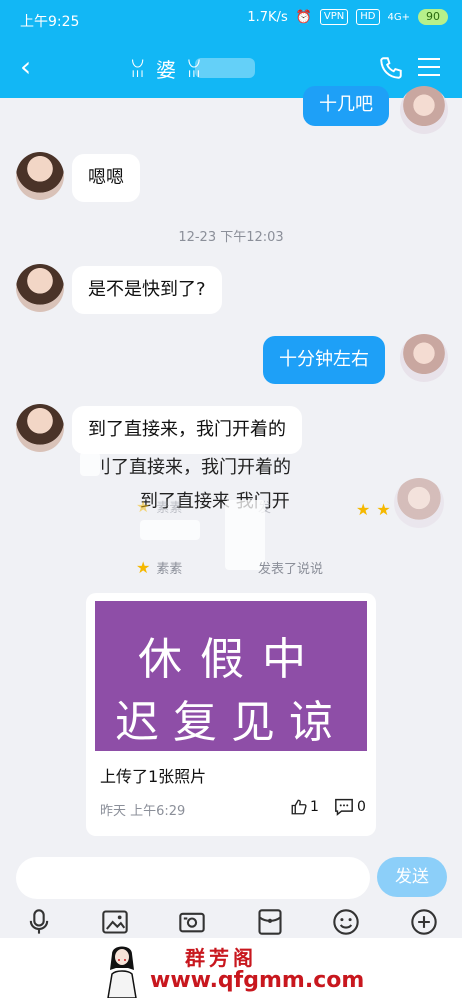 This screenshot has width=462, height=1000. I want to click on image-icon, so click(115, 922).